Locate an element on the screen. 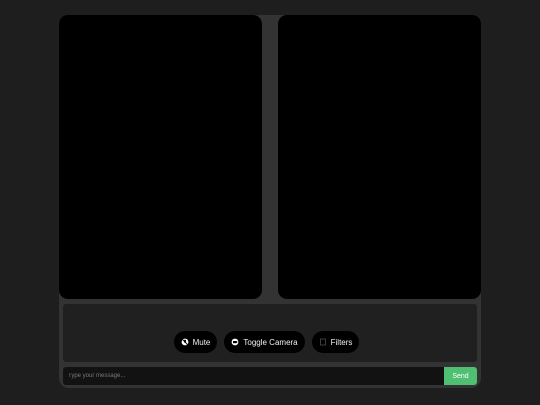  mute-label: Mute is located at coordinates (201, 342).